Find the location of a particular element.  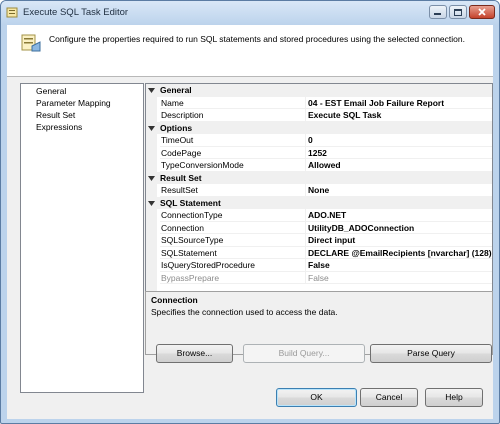

property-value: ADO.NET is located at coordinates (399, 215).